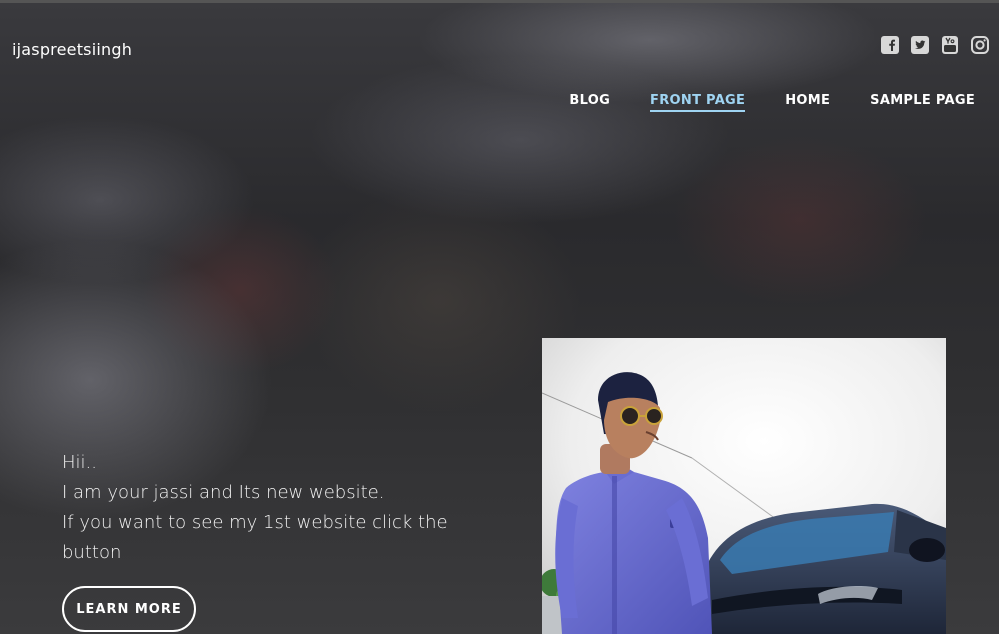  Describe the element at coordinates (223, 492) in the screenshot. I see `intro-line: I am your jassi and Its new website.` at that location.